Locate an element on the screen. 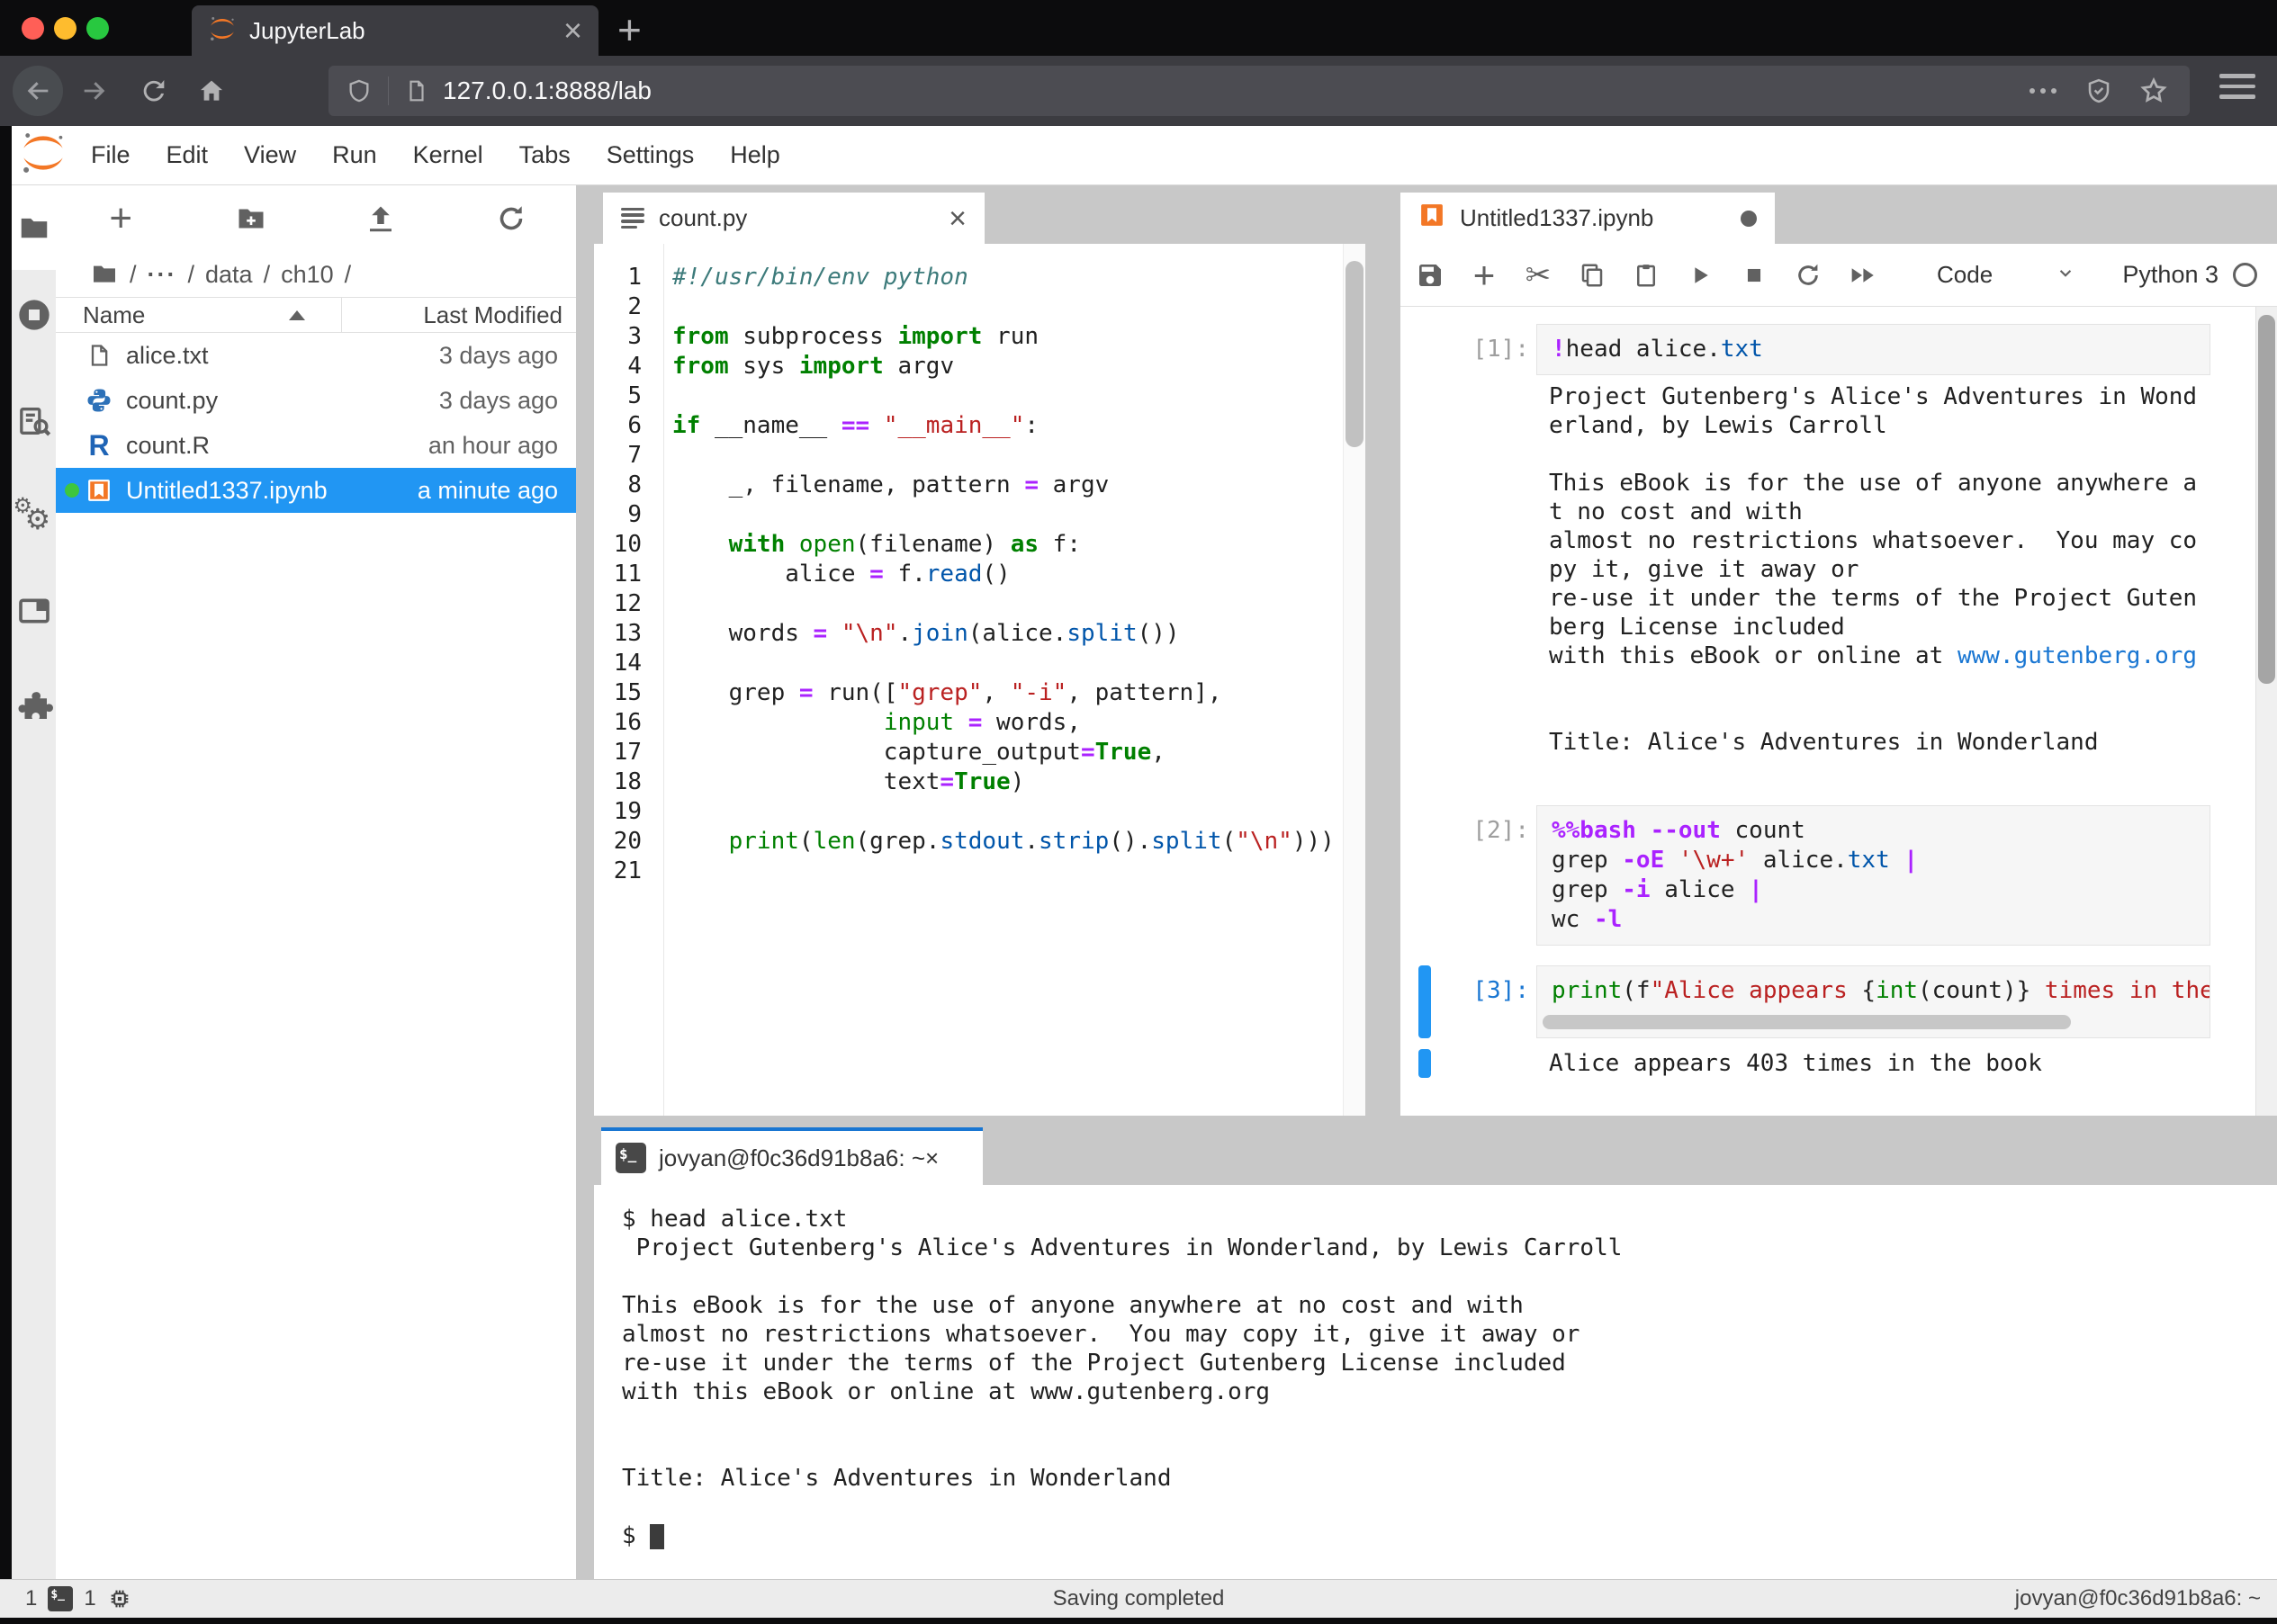 This screenshot has height=1624, width=2277. browser-tab: JupyterLab × is located at coordinates (395, 30).